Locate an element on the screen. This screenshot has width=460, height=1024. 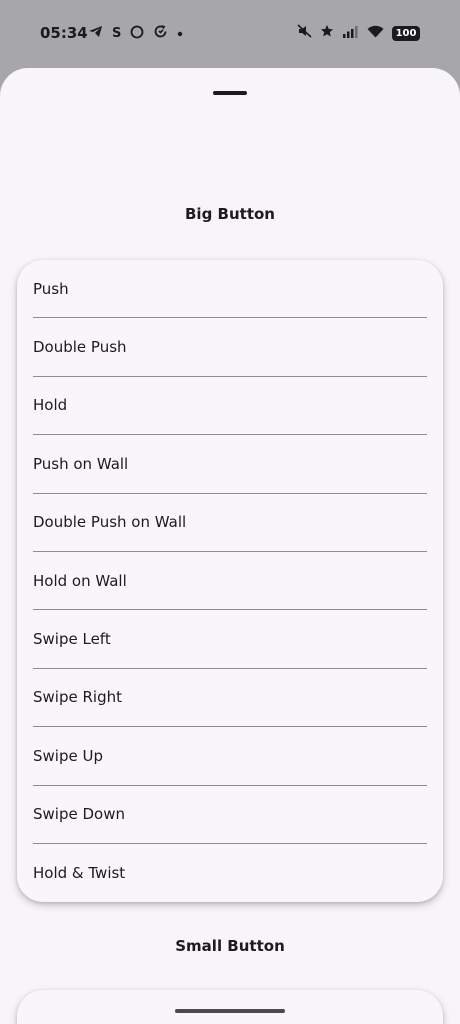
circle-icon is located at coordinates (137, 34).